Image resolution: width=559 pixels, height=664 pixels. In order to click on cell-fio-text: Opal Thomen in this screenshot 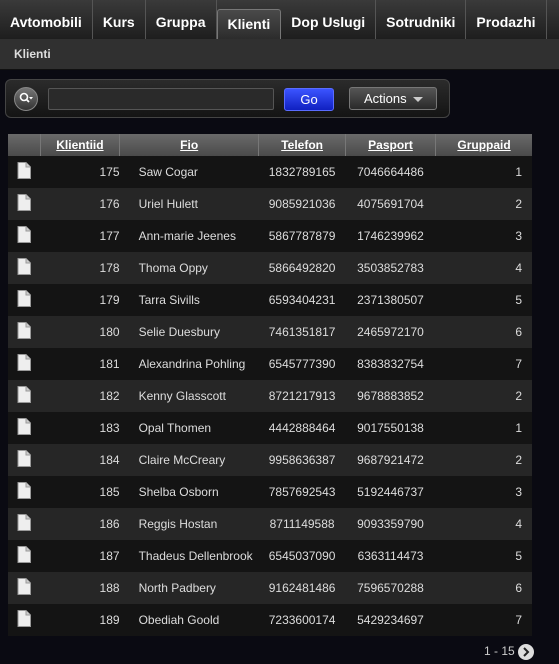, I will do `click(175, 428)`.